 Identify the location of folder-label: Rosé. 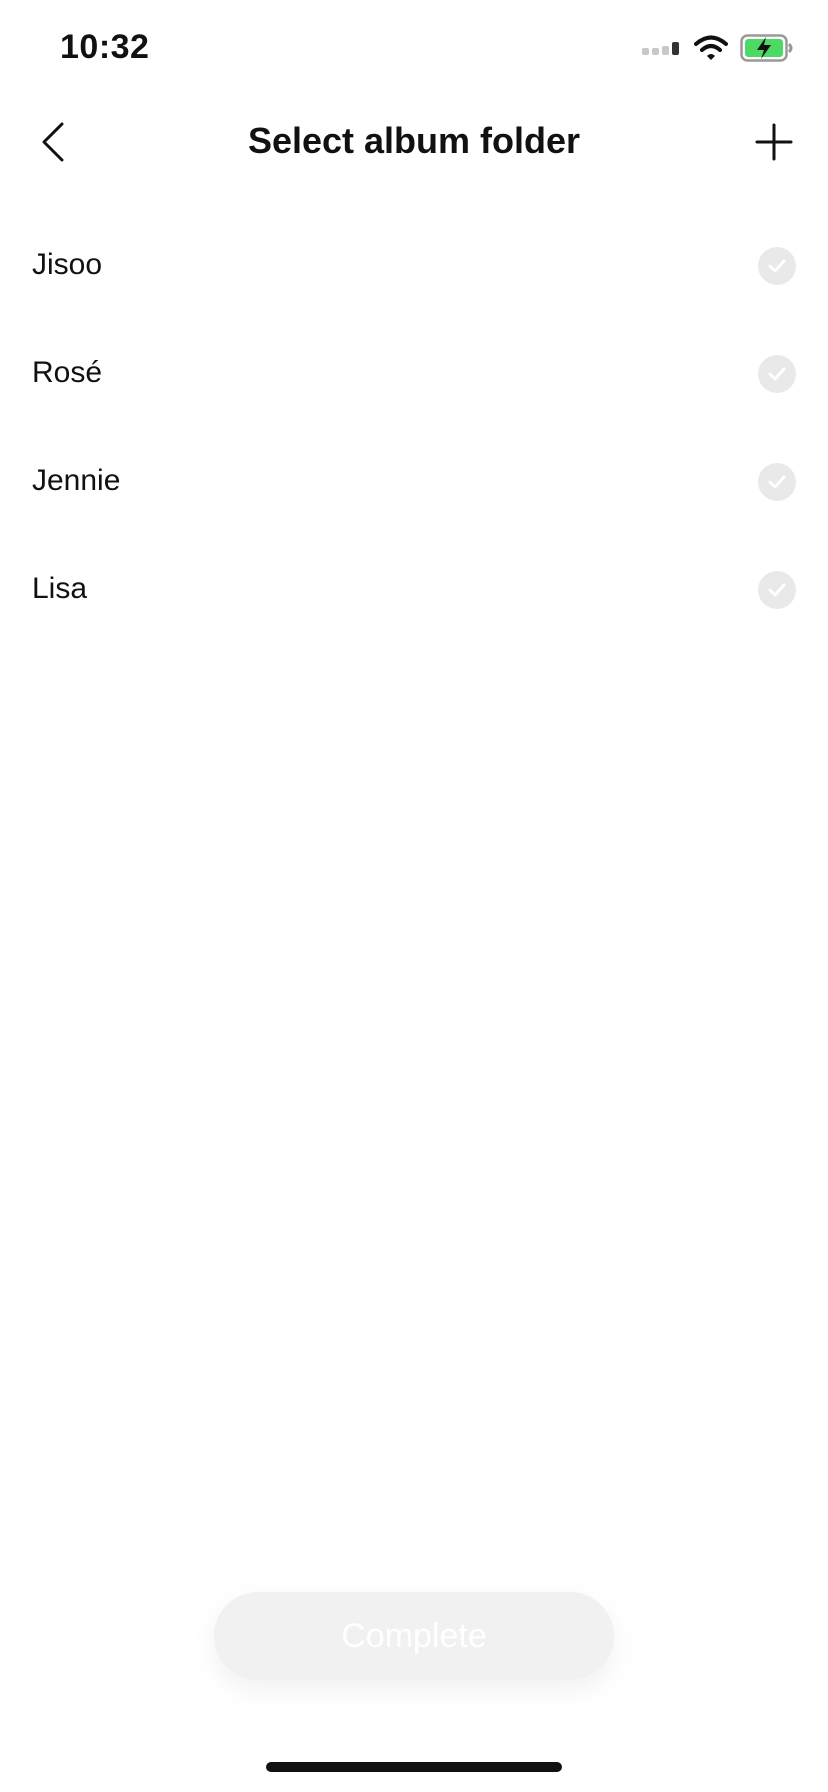
(67, 372).